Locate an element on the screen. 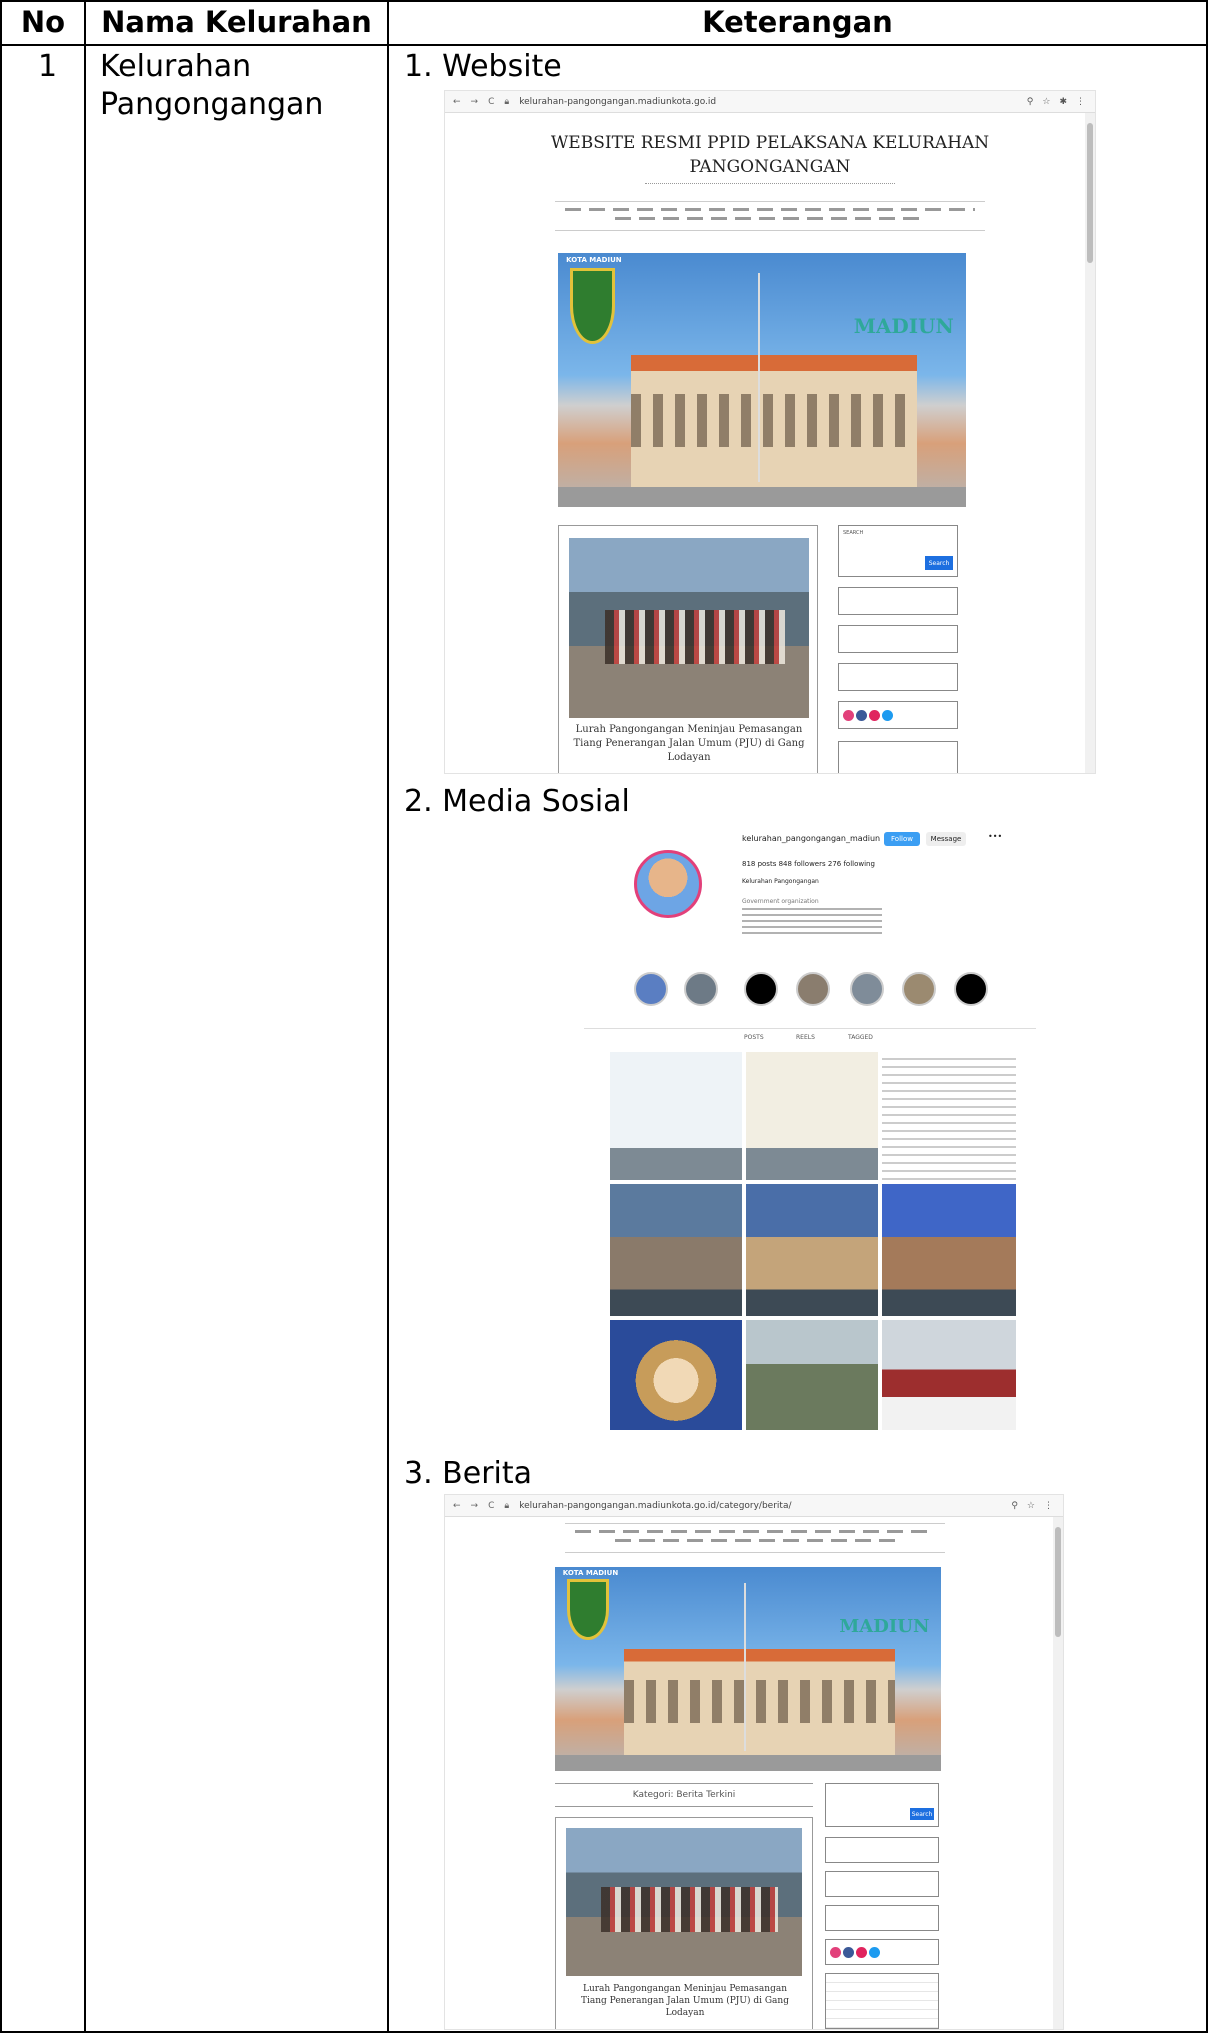 The width and height of the screenshot is (1208, 2033). post-caption-line1: Lurah Pangongangan Meninjau Pemasangan is located at coordinates (689, 729).